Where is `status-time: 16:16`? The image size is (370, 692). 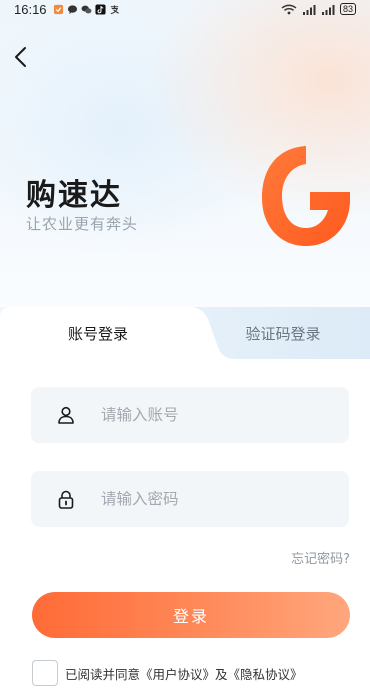 status-time: 16:16 is located at coordinates (30, 9).